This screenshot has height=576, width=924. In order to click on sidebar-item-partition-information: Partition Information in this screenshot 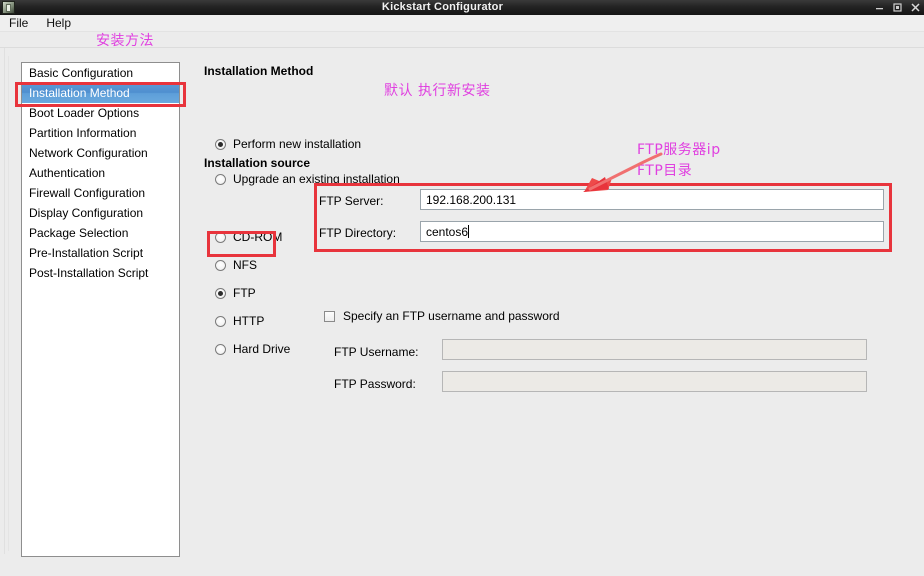, I will do `click(100, 133)`.